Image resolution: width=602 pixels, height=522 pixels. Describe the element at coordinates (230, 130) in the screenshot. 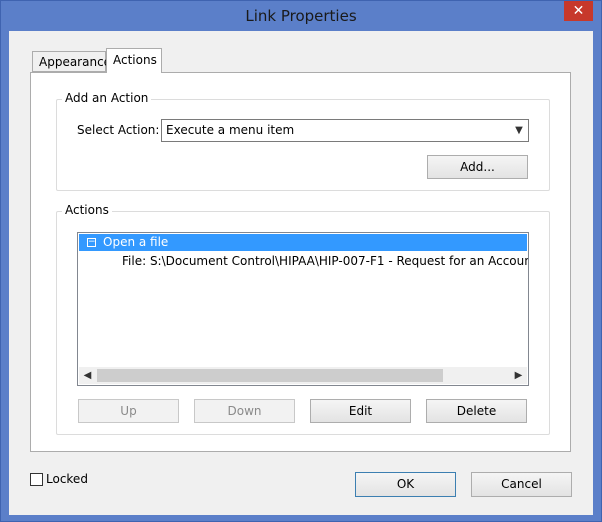

I see `select-action-value: Execute a menu item` at that location.